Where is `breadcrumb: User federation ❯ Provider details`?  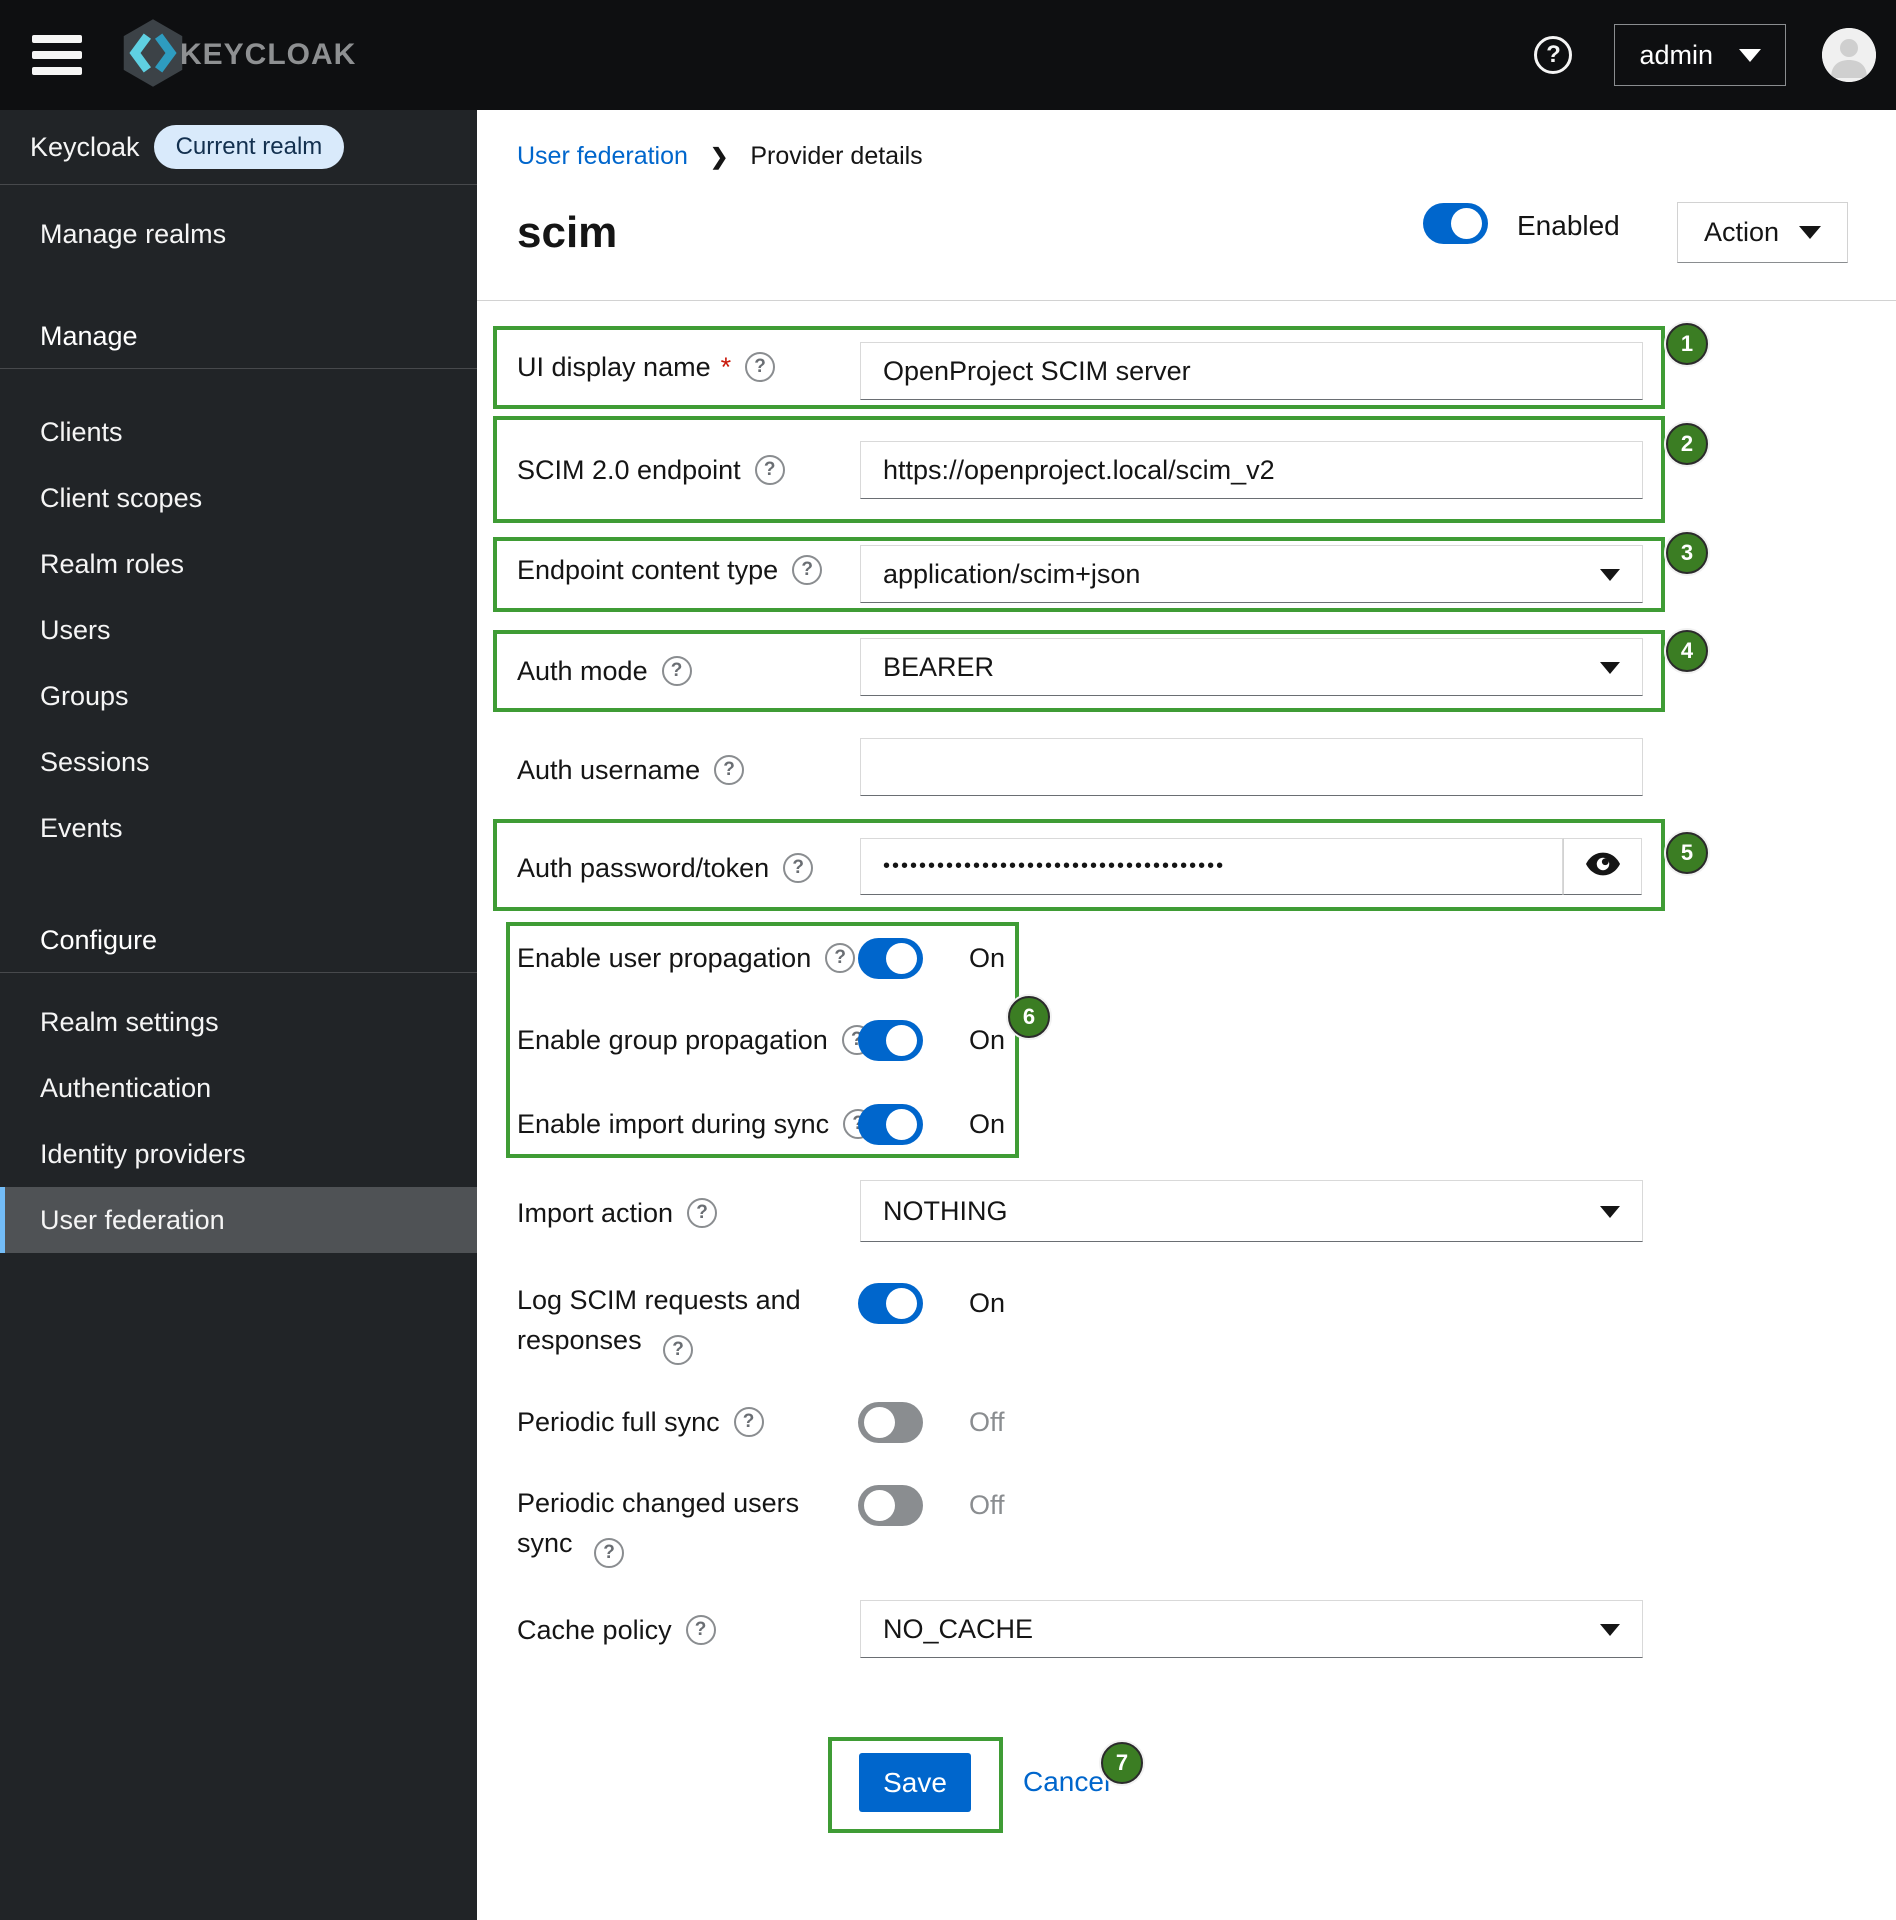
breadcrumb: User federation ❯ Provider details is located at coordinates (720, 156).